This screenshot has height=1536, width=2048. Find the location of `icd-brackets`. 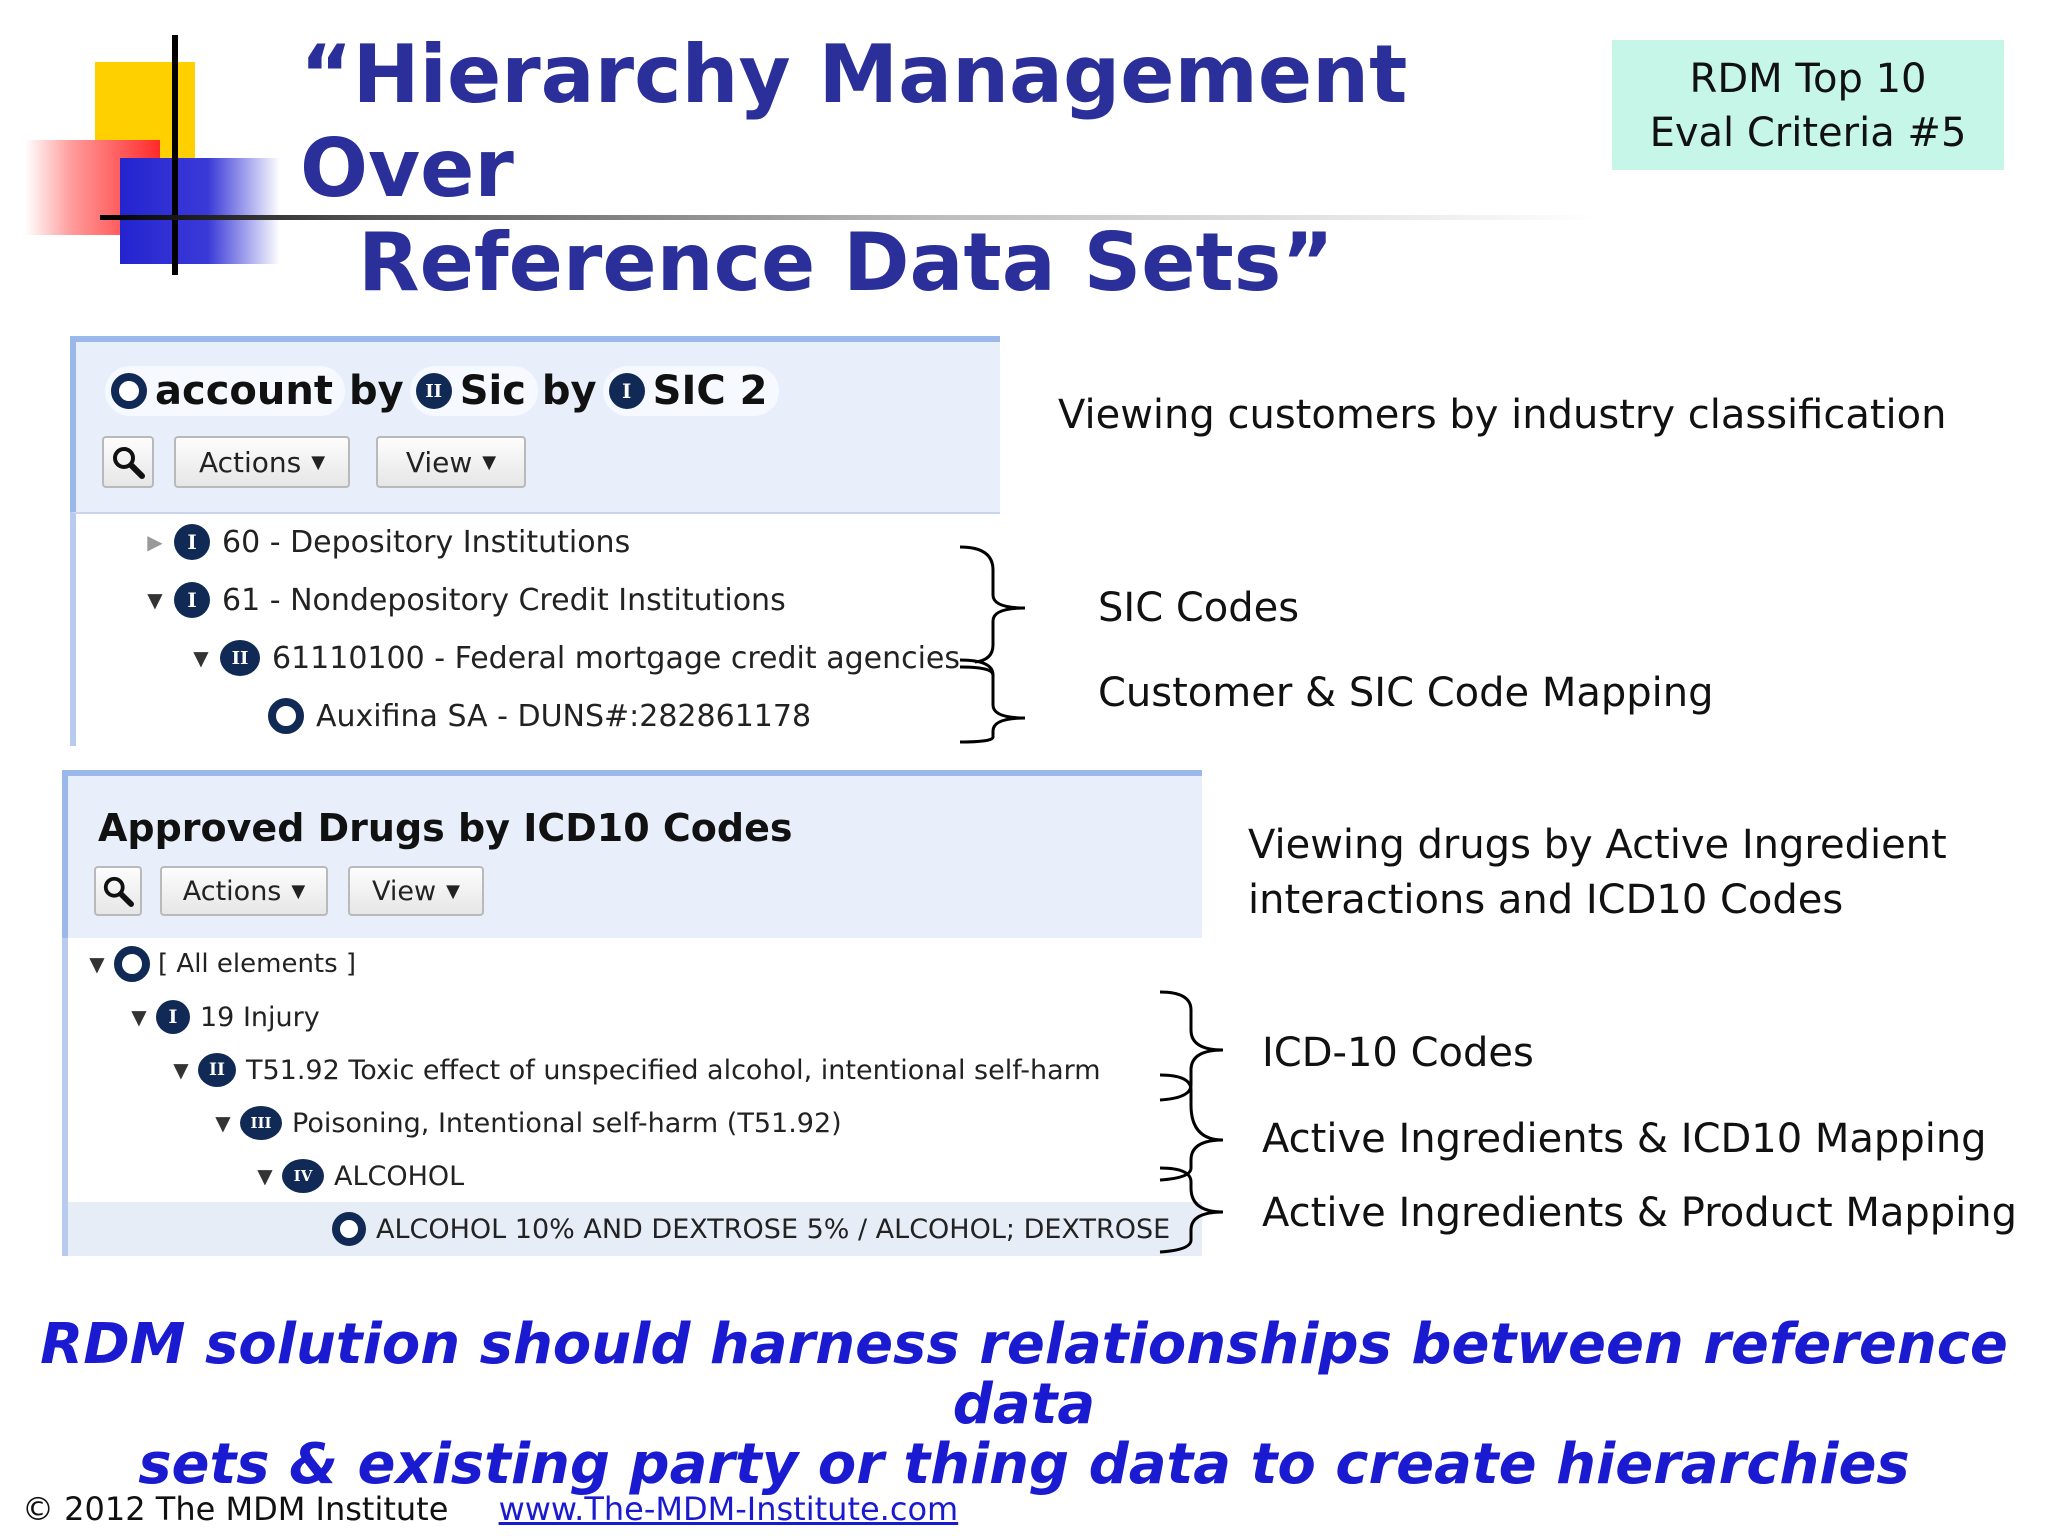

icd-brackets is located at coordinates (1191, 1122).